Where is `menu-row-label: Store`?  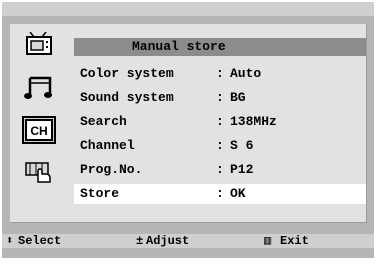 menu-row-label: Store is located at coordinates (100, 193).